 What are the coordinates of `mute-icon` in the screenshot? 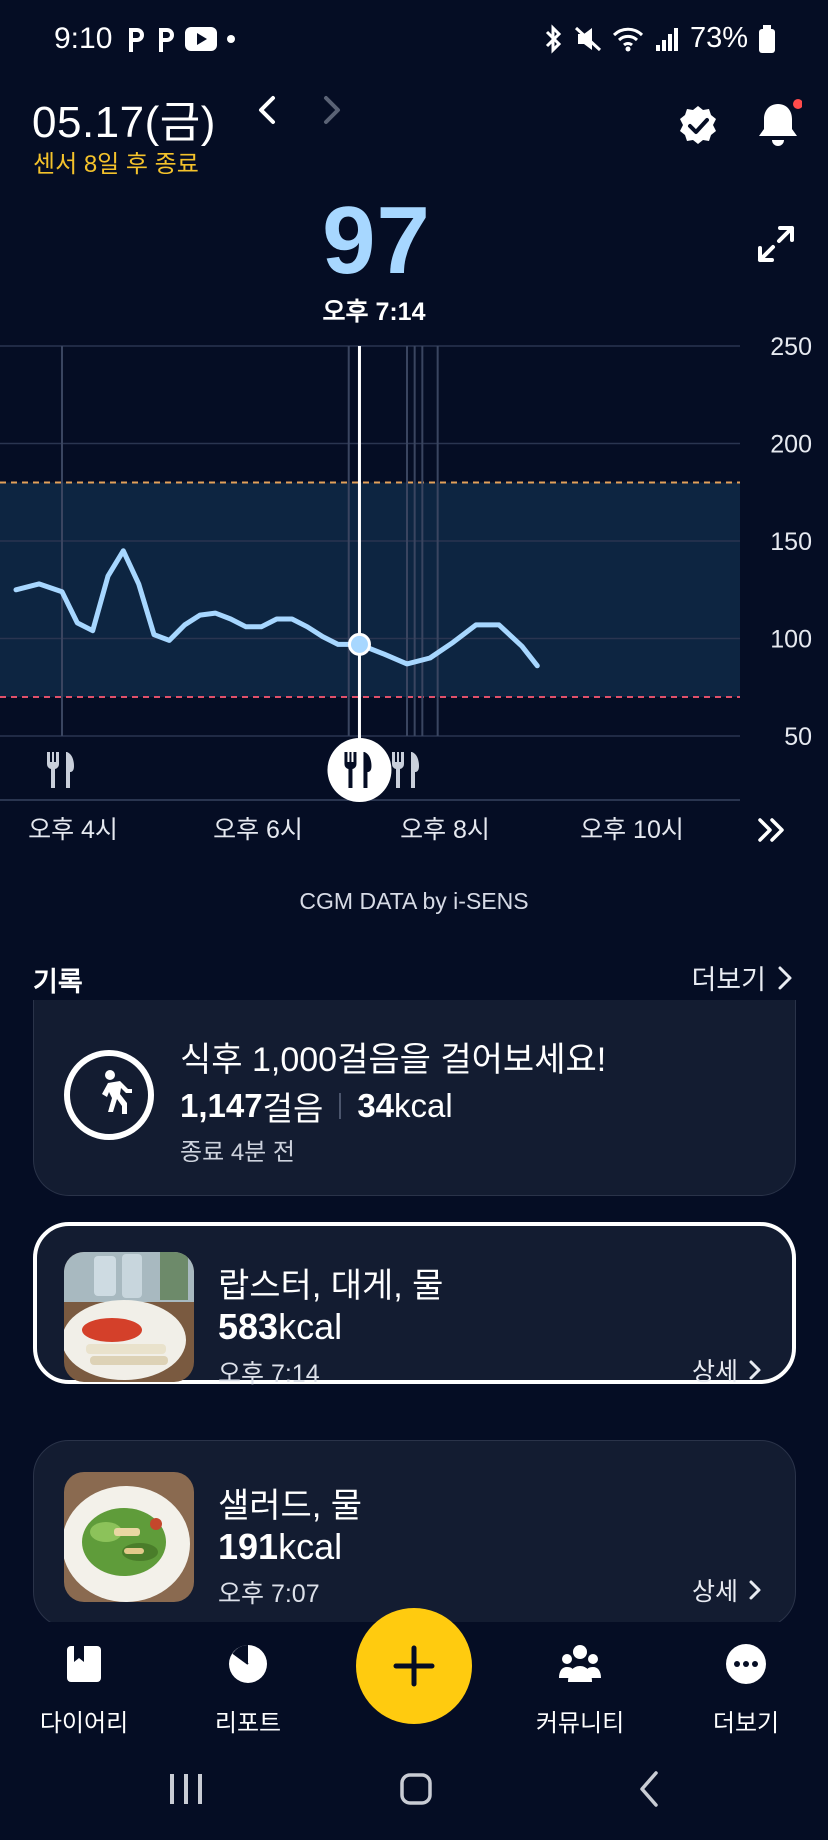 It's located at (587, 38).